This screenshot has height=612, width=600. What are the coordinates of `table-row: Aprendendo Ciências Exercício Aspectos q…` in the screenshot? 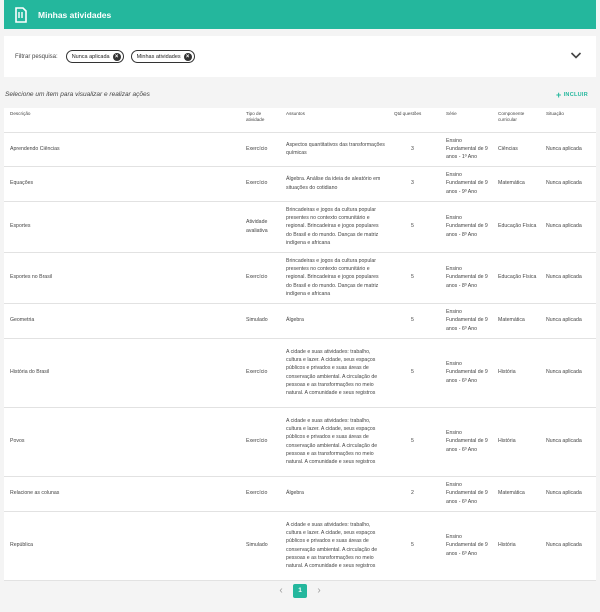 It's located at (300, 149).